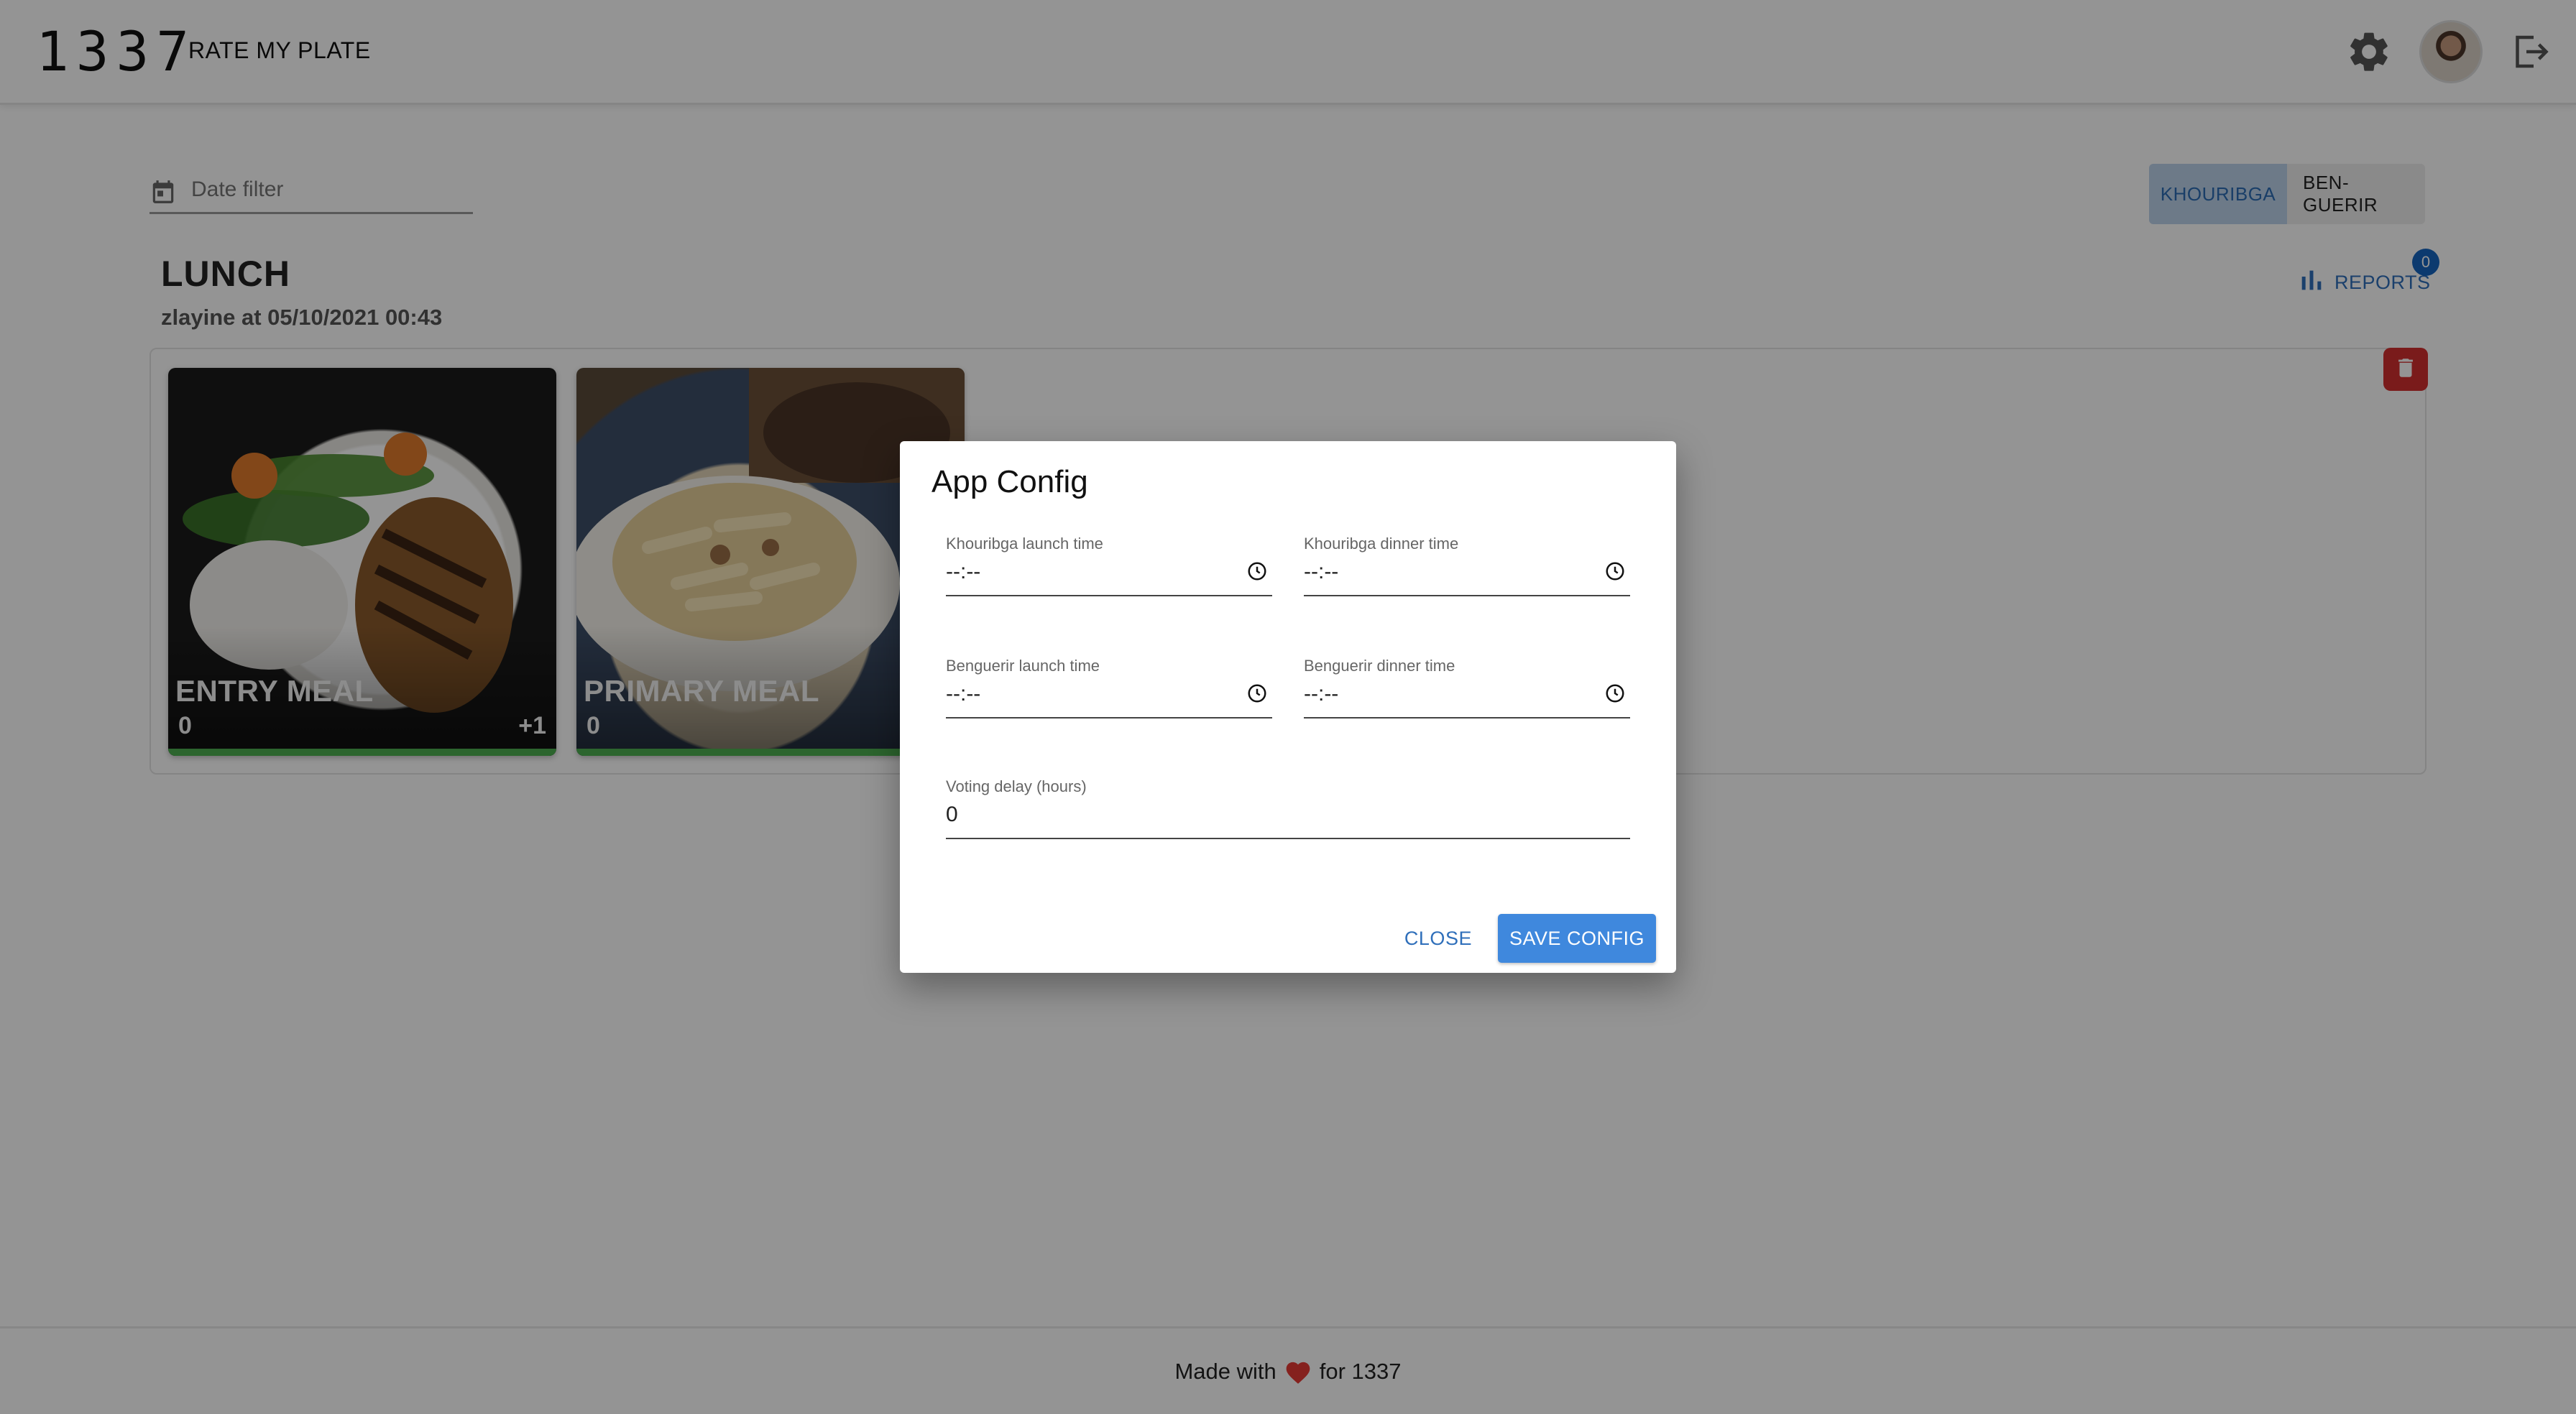  I want to click on khouribga-dinner-time-input, so click(1440, 572).